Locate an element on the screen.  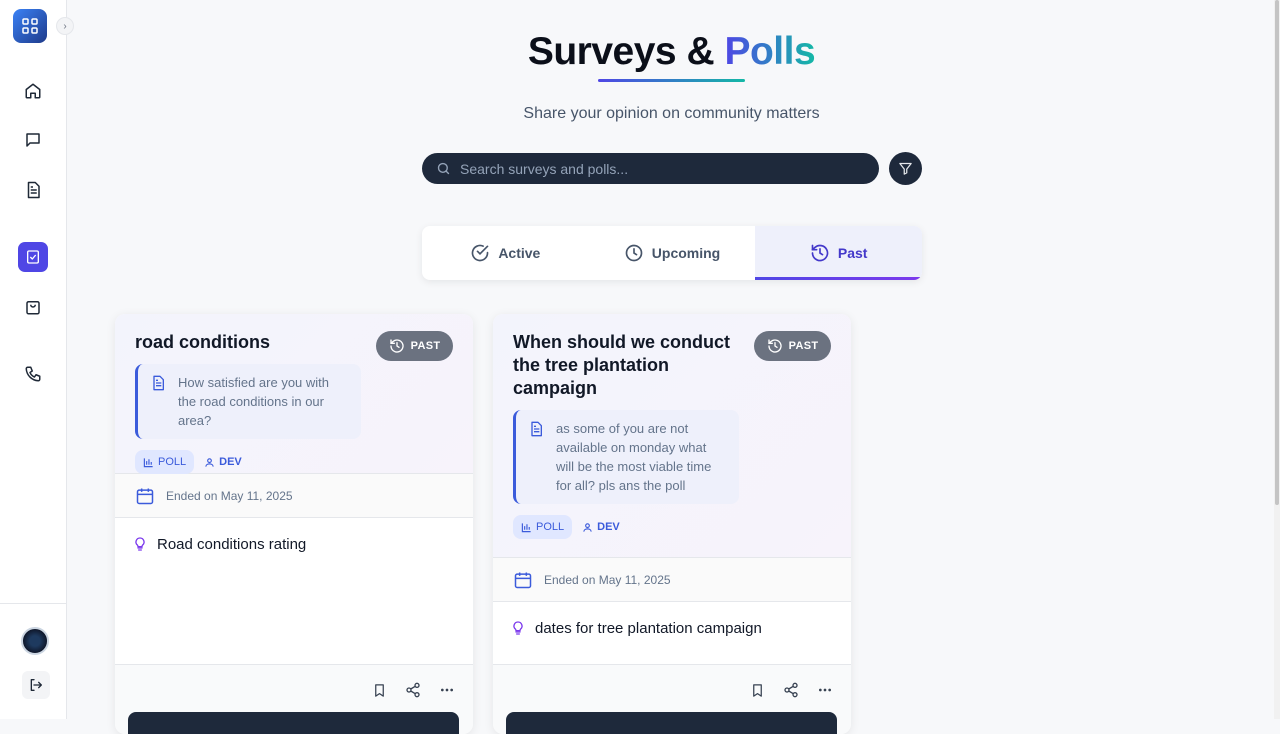
avatar is located at coordinates (35, 641).